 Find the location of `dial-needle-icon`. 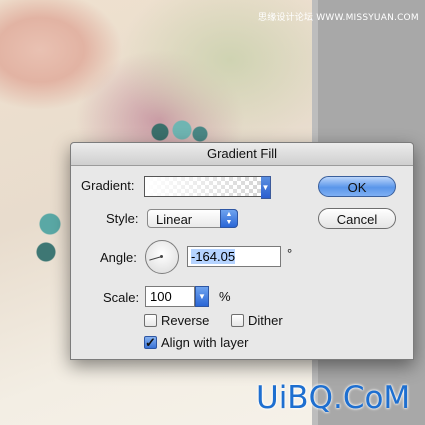

dial-needle-icon is located at coordinates (155, 258).